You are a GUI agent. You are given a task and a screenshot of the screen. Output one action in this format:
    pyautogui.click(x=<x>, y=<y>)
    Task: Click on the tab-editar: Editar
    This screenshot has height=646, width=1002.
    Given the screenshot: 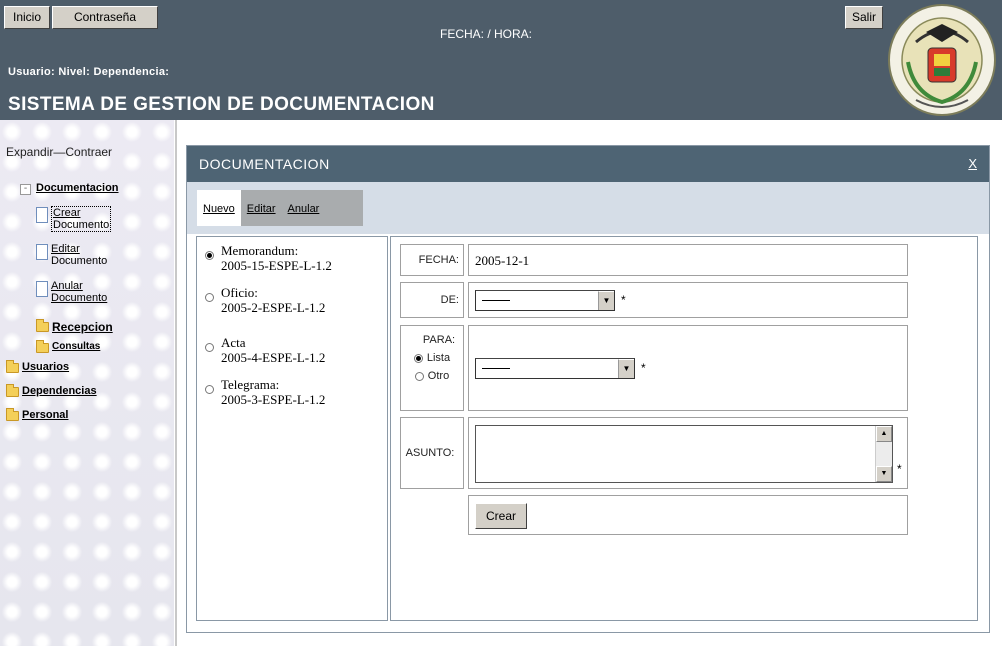 What is the action you would take?
    pyautogui.click(x=261, y=208)
    